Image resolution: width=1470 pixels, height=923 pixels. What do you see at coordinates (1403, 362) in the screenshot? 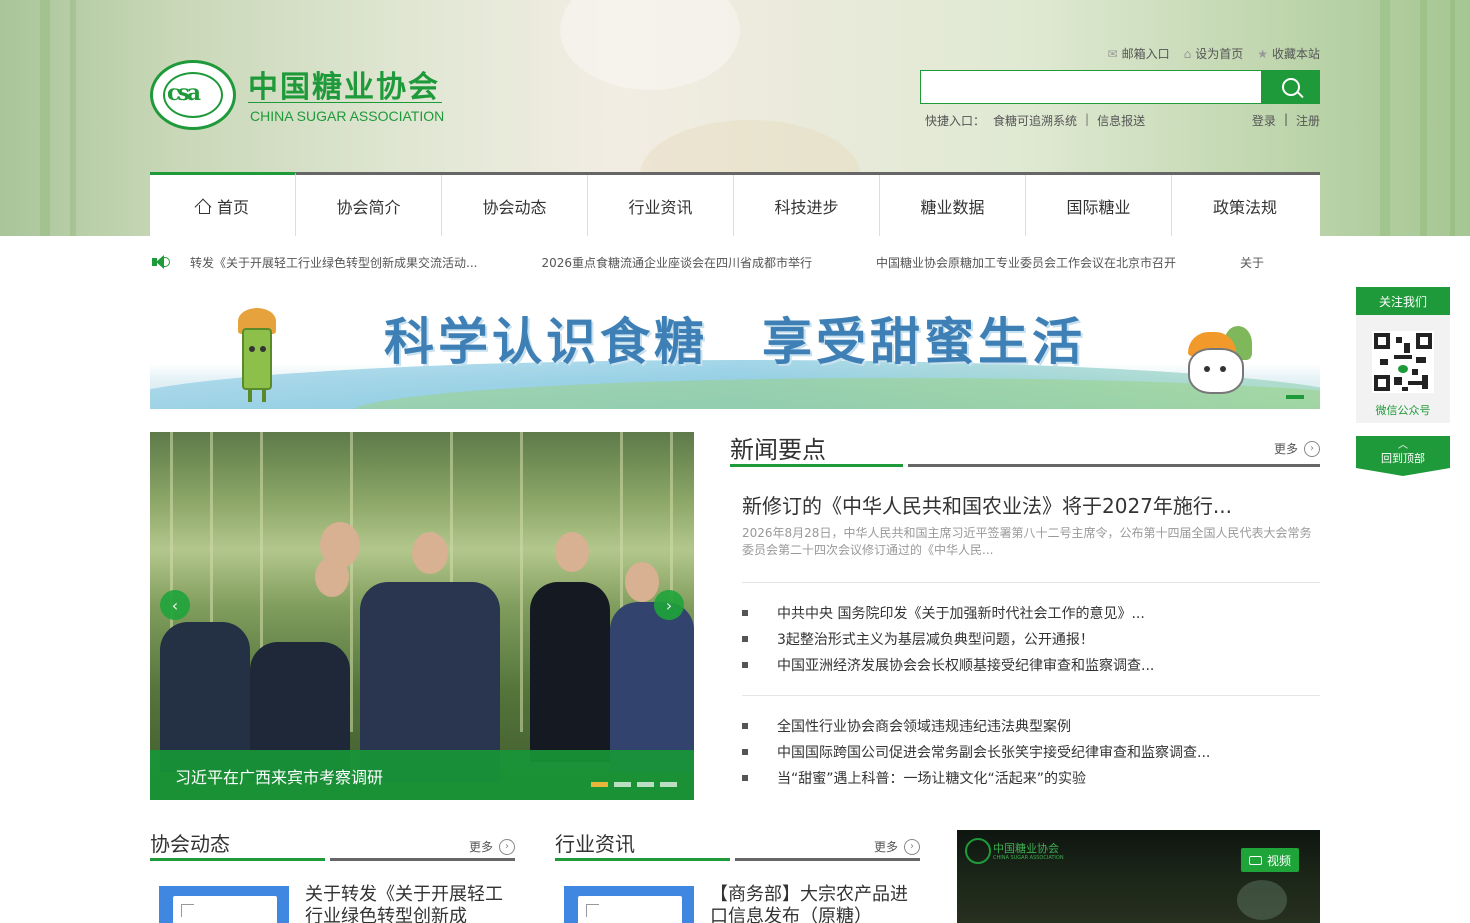
I see `wechat-qr-code-image` at bounding box center [1403, 362].